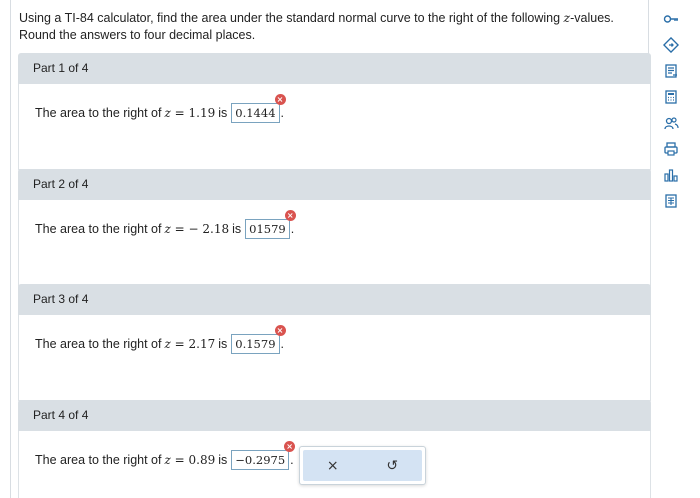 The width and height of the screenshot is (700, 498). I want to click on answer-toolbar-popup: × ↺, so click(362, 465).